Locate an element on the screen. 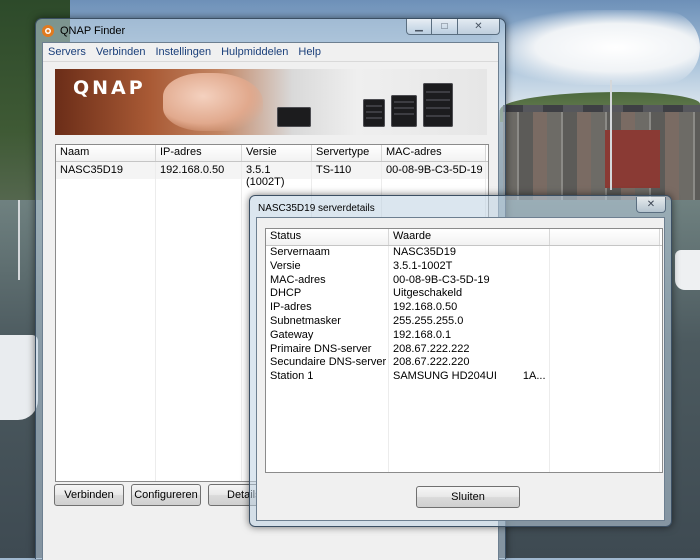 Image resolution: width=700 pixels, height=560 pixels. column-header-empty is located at coordinates (605, 237).